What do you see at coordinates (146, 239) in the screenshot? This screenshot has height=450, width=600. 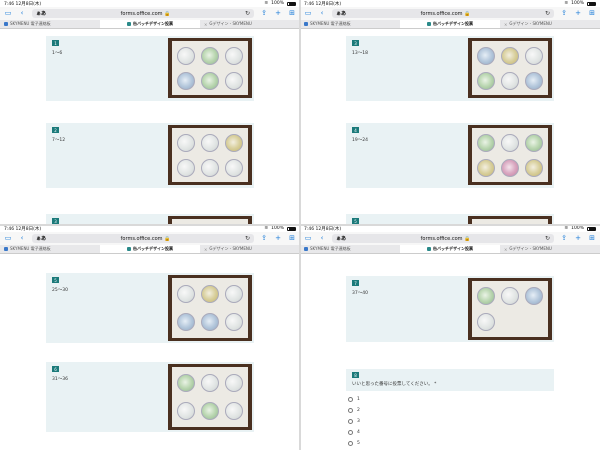 I see `address-host: forms.office.com 🔒` at bounding box center [146, 239].